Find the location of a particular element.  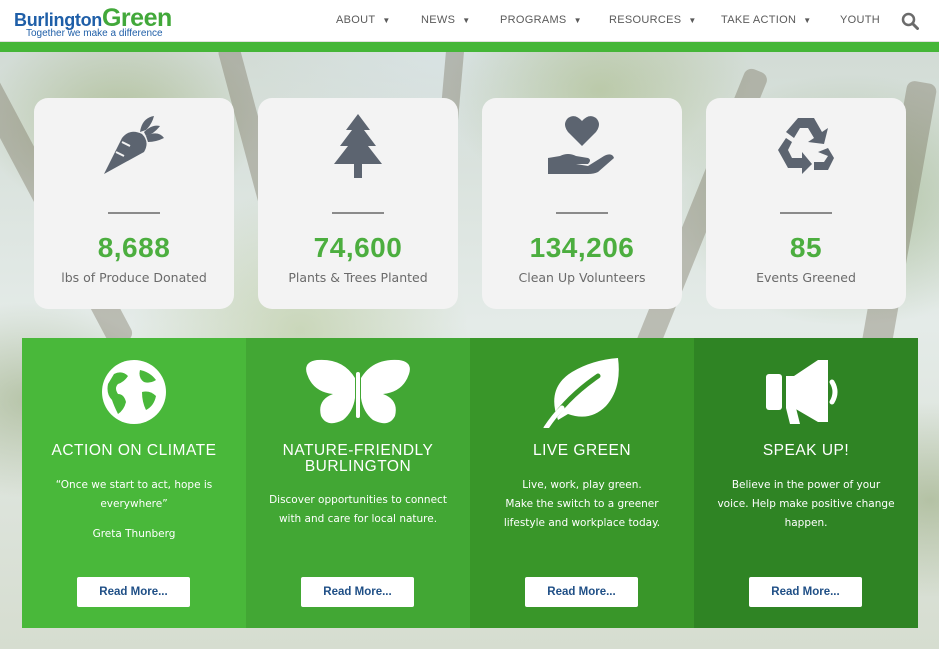

hand-heart-icon is located at coordinates (581, 145).